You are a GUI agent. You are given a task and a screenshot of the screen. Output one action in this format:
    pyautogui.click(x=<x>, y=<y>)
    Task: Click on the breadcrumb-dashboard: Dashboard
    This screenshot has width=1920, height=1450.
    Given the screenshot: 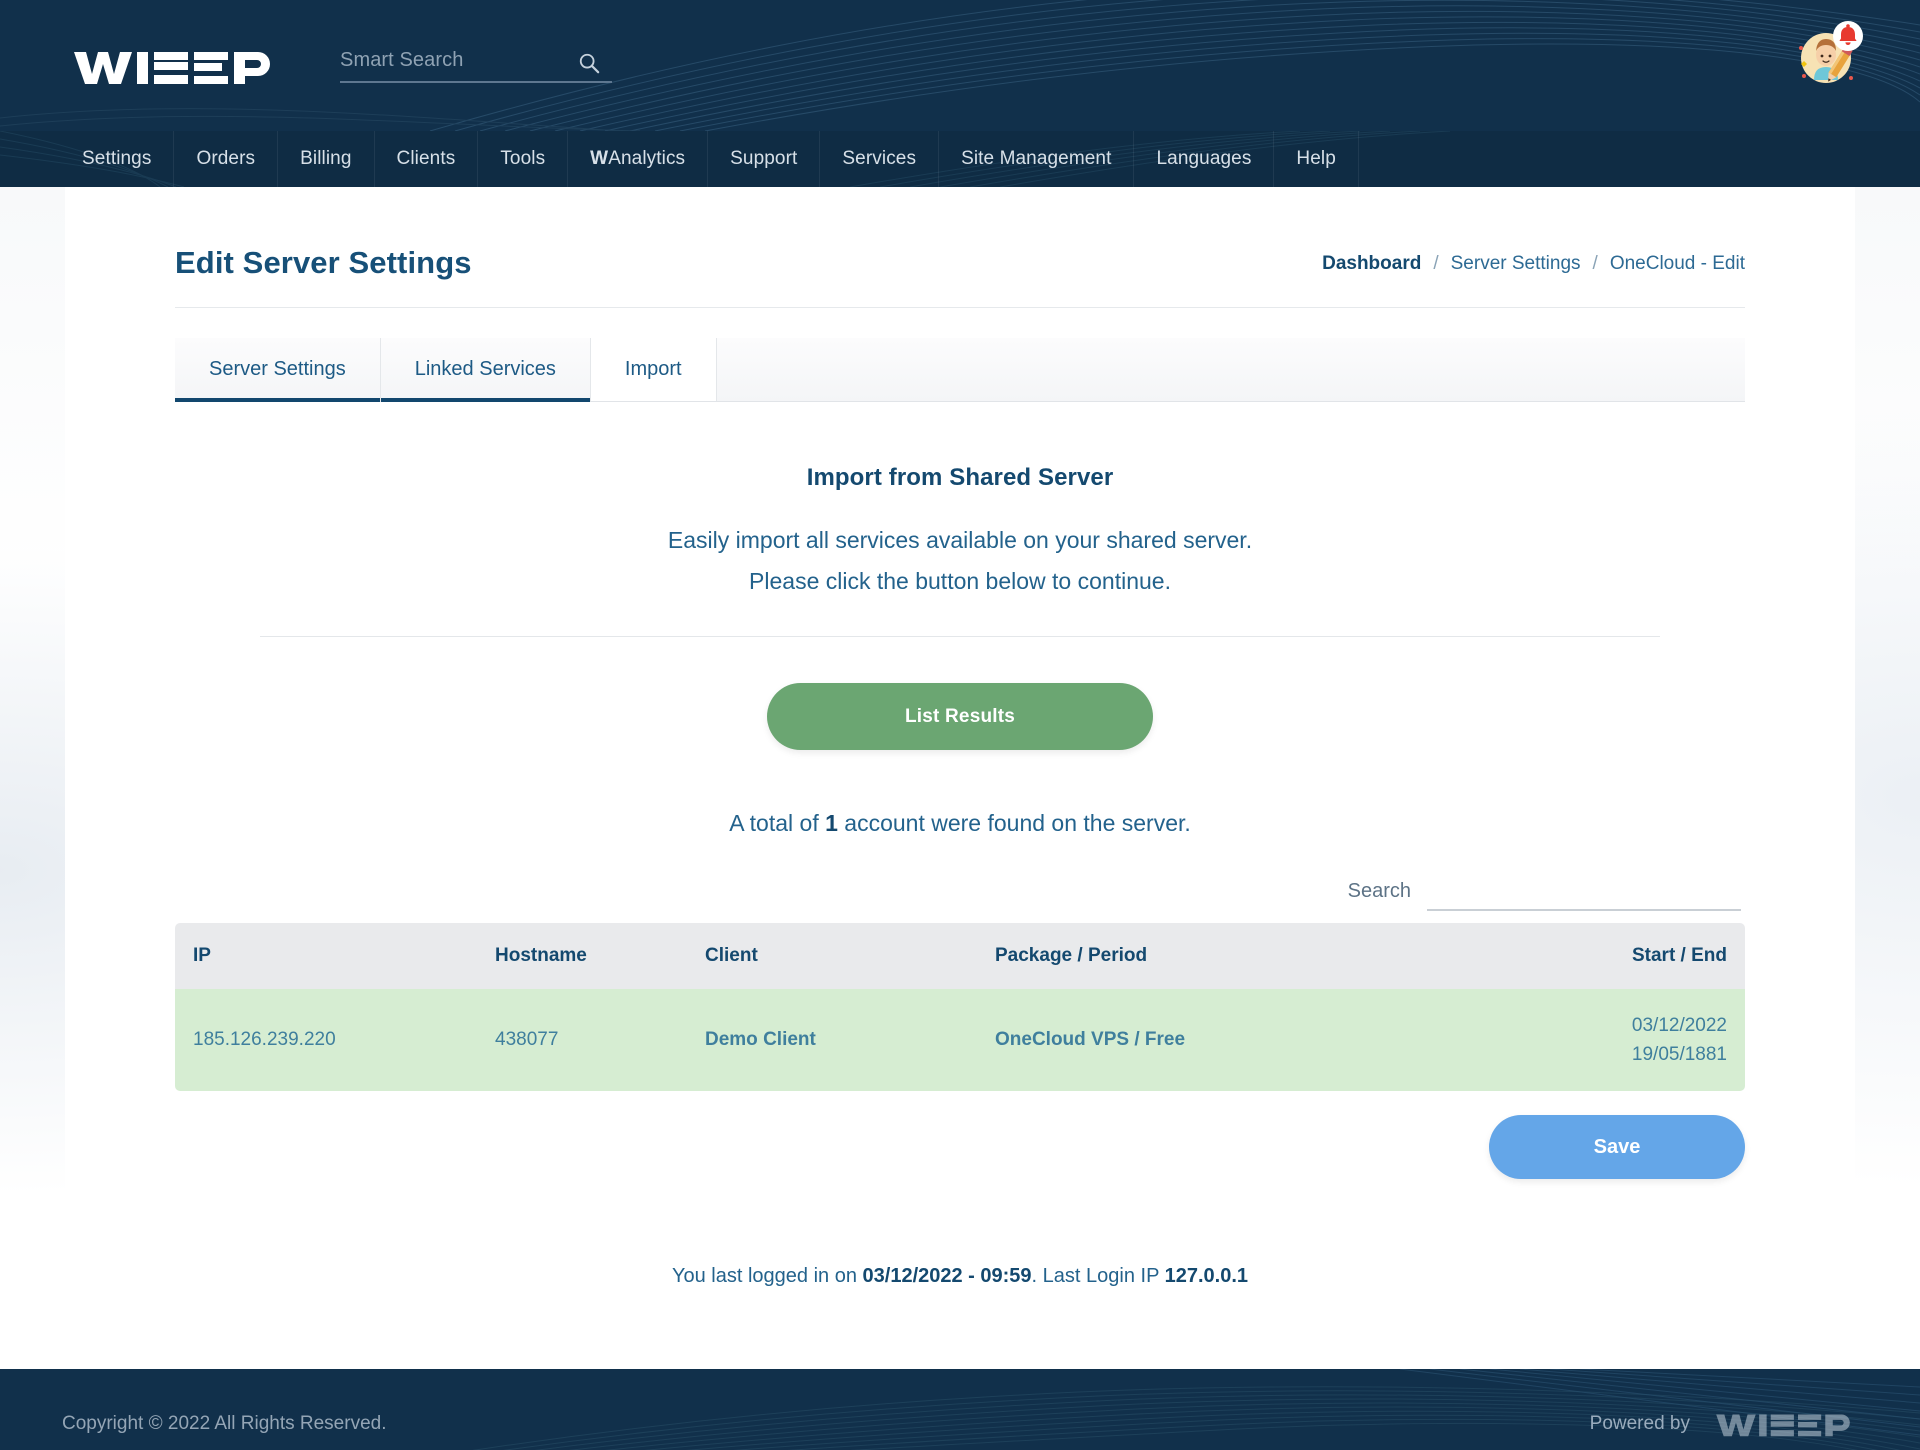 What is the action you would take?
    pyautogui.click(x=1371, y=264)
    